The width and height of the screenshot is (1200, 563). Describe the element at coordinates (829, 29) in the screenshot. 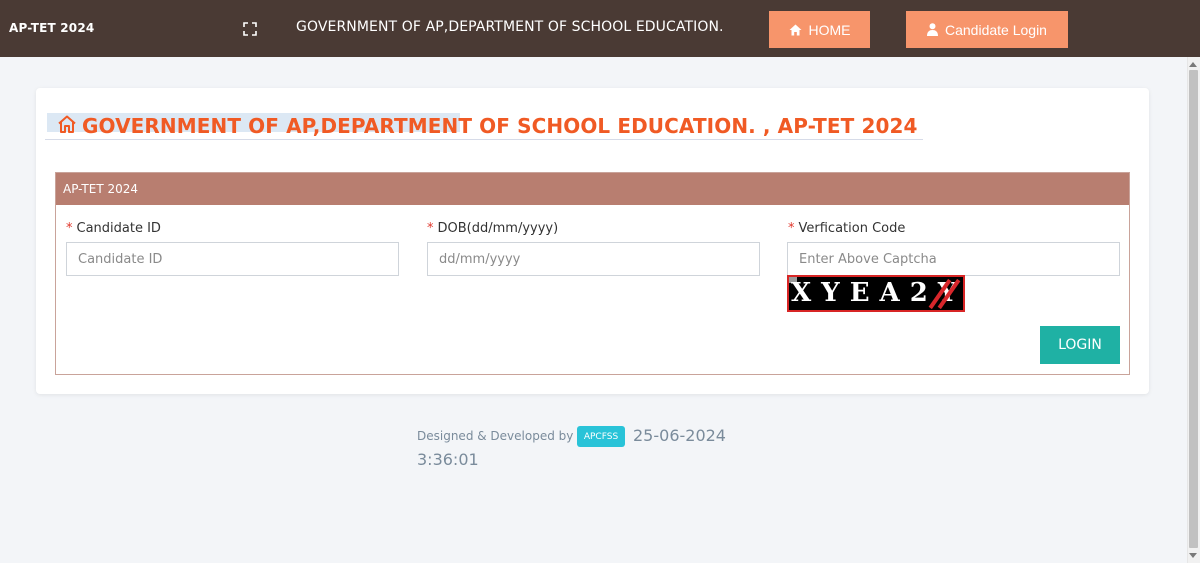

I see `home-button-label: HOME` at that location.